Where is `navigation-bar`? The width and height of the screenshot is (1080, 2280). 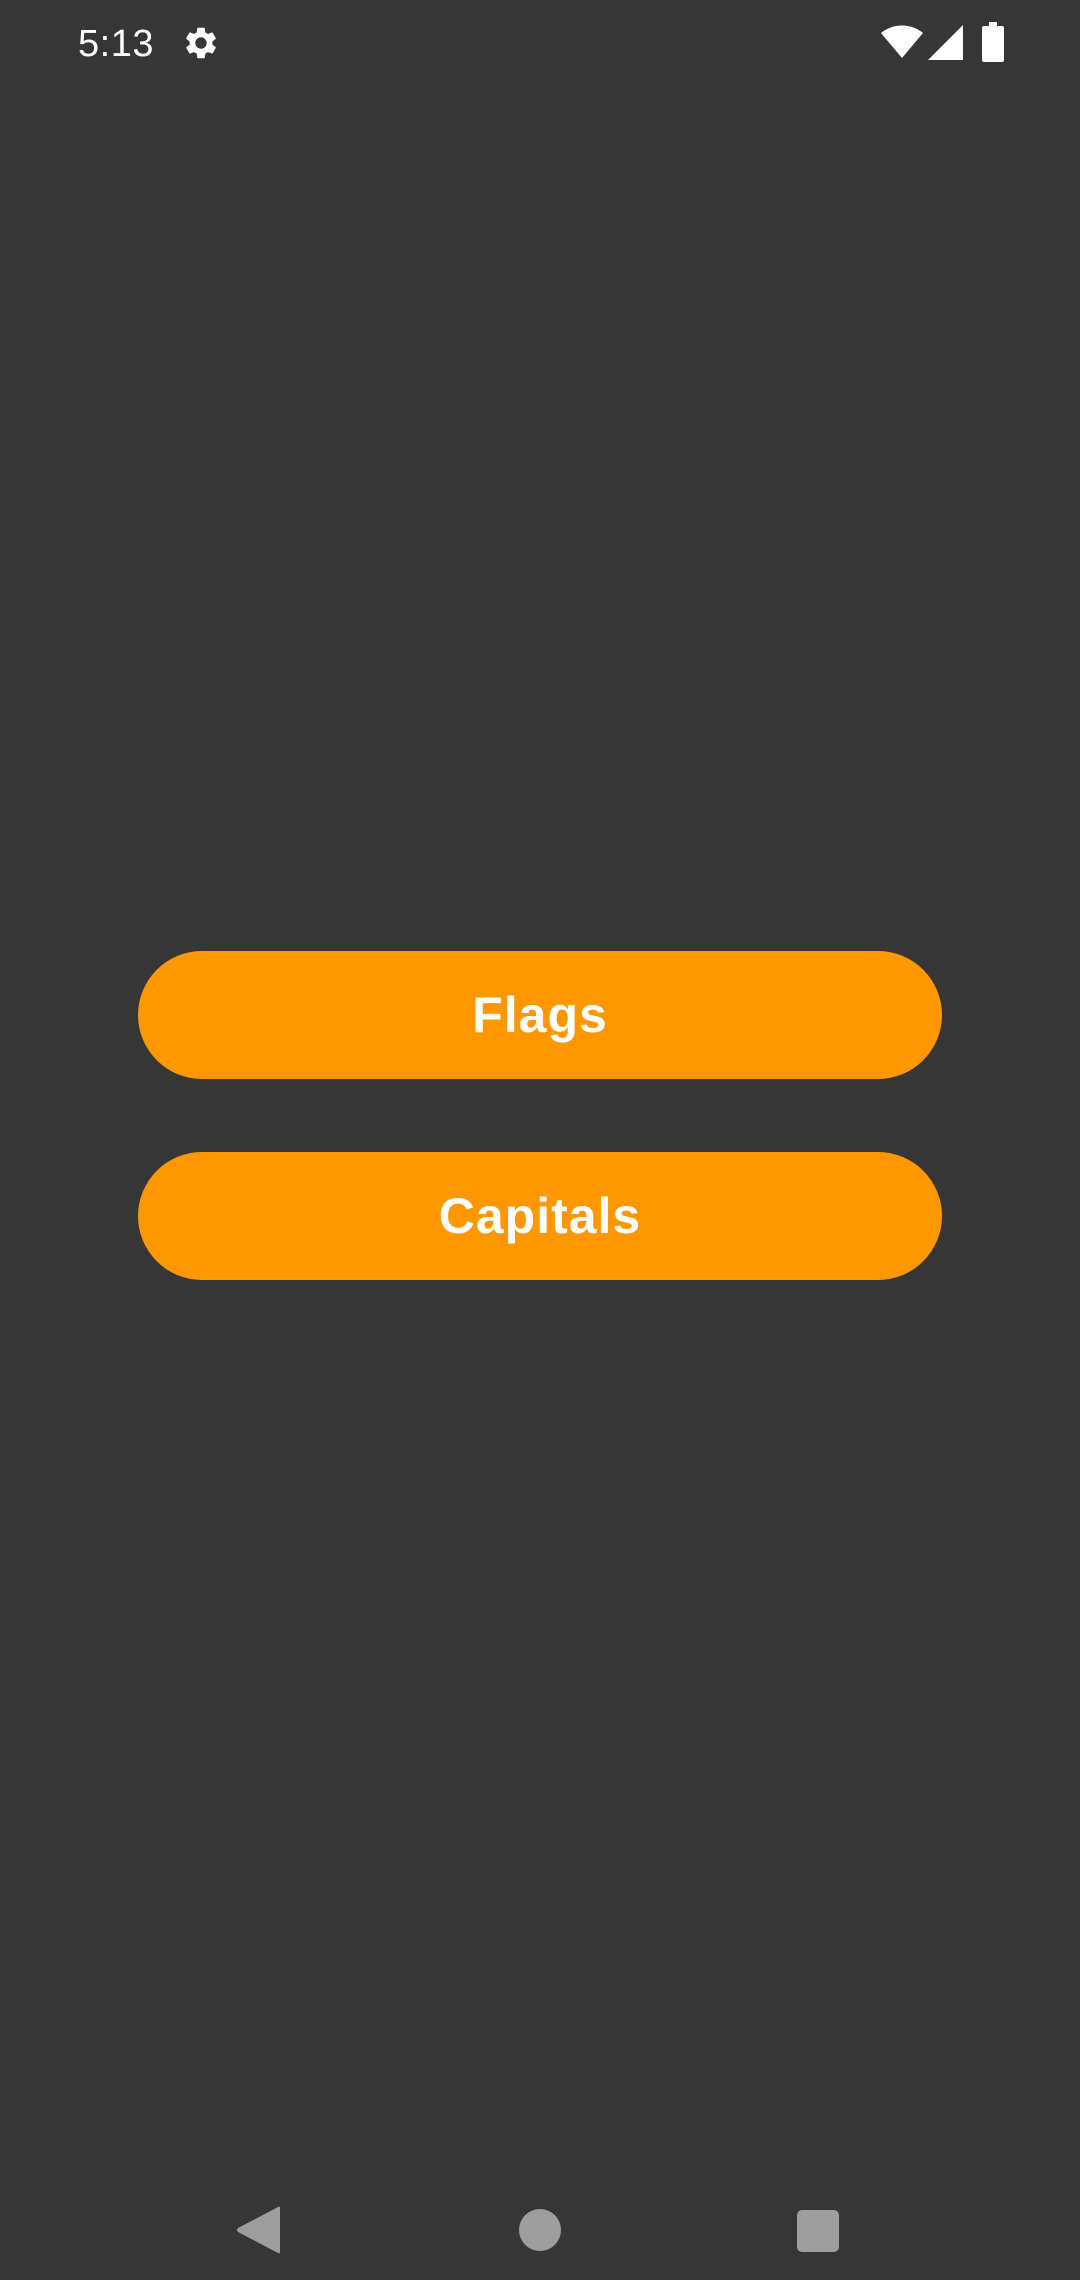
navigation-bar is located at coordinates (540, 2214).